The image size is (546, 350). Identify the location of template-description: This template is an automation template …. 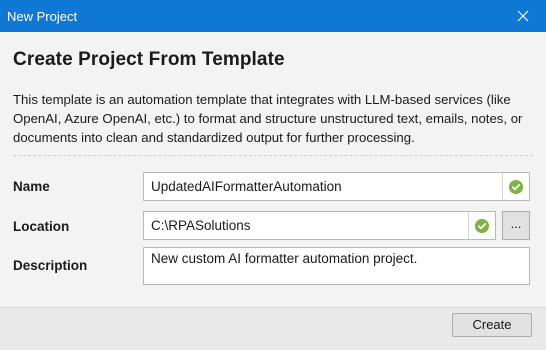
(268, 118).